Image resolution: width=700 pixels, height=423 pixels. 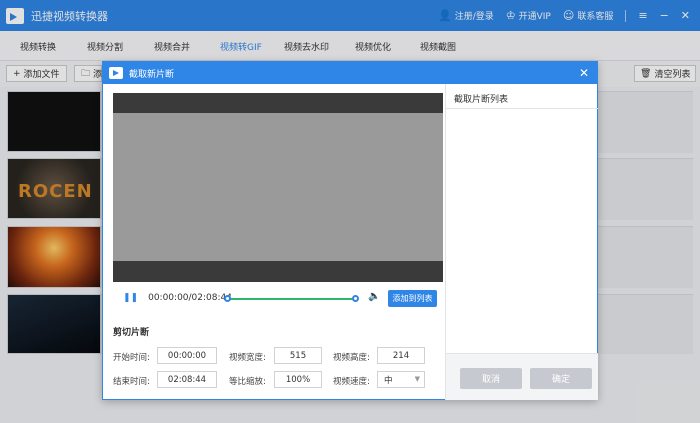 What do you see at coordinates (351, 382) in the screenshot?
I see `video-speed-label: 视频速度:` at bounding box center [351, 382].